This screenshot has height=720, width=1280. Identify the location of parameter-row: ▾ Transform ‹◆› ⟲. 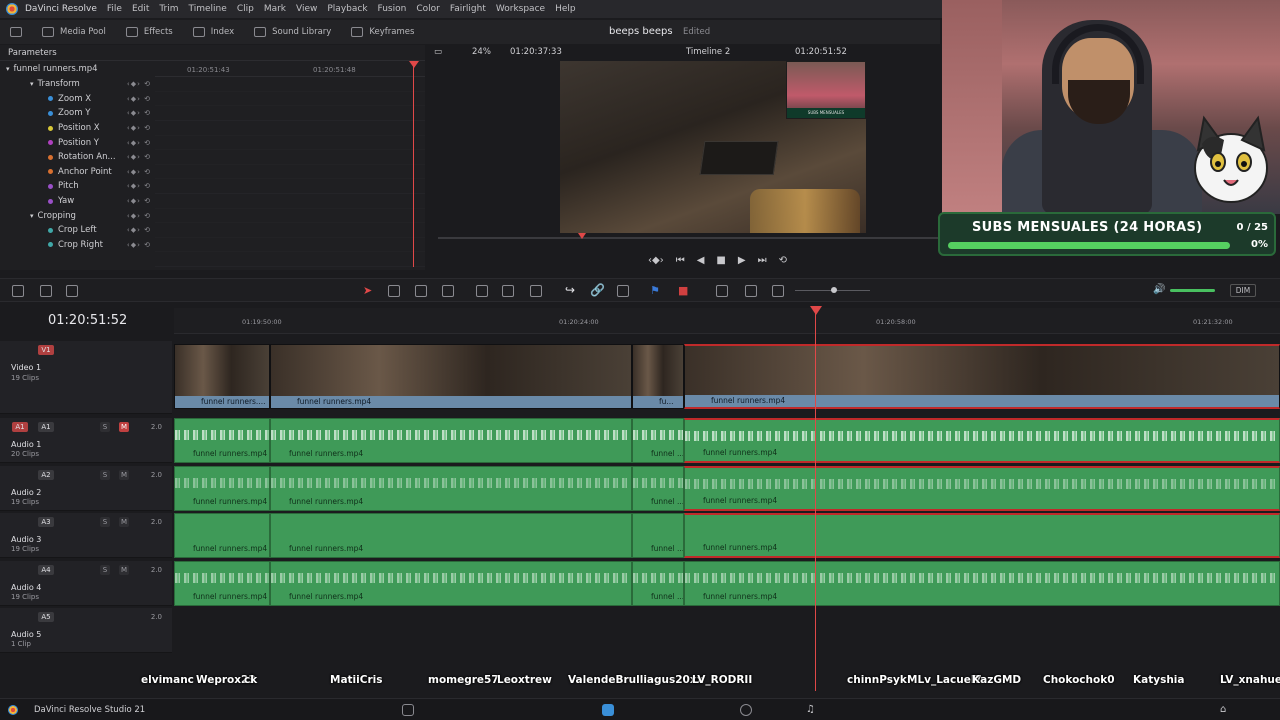
(77, 84).